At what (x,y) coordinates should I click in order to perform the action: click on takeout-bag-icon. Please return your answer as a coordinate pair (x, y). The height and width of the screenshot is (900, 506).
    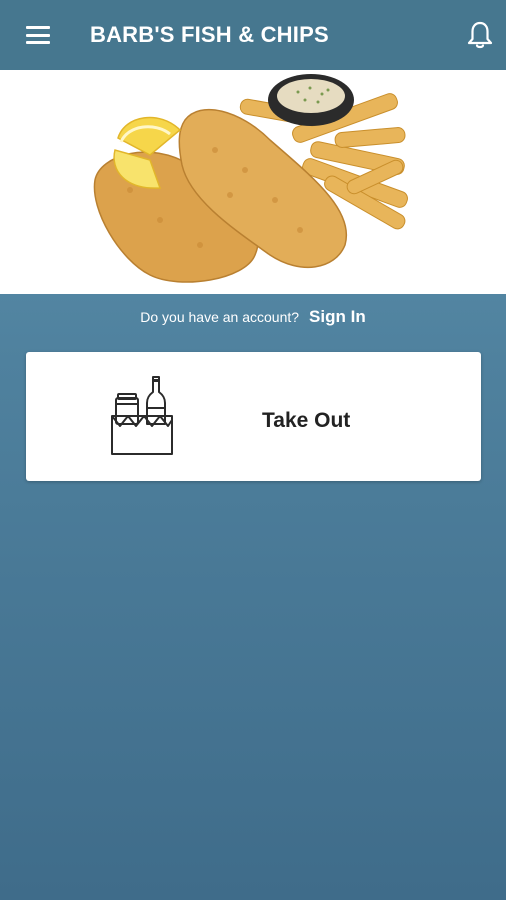
    Looking at the image, I should click on (142, 415).